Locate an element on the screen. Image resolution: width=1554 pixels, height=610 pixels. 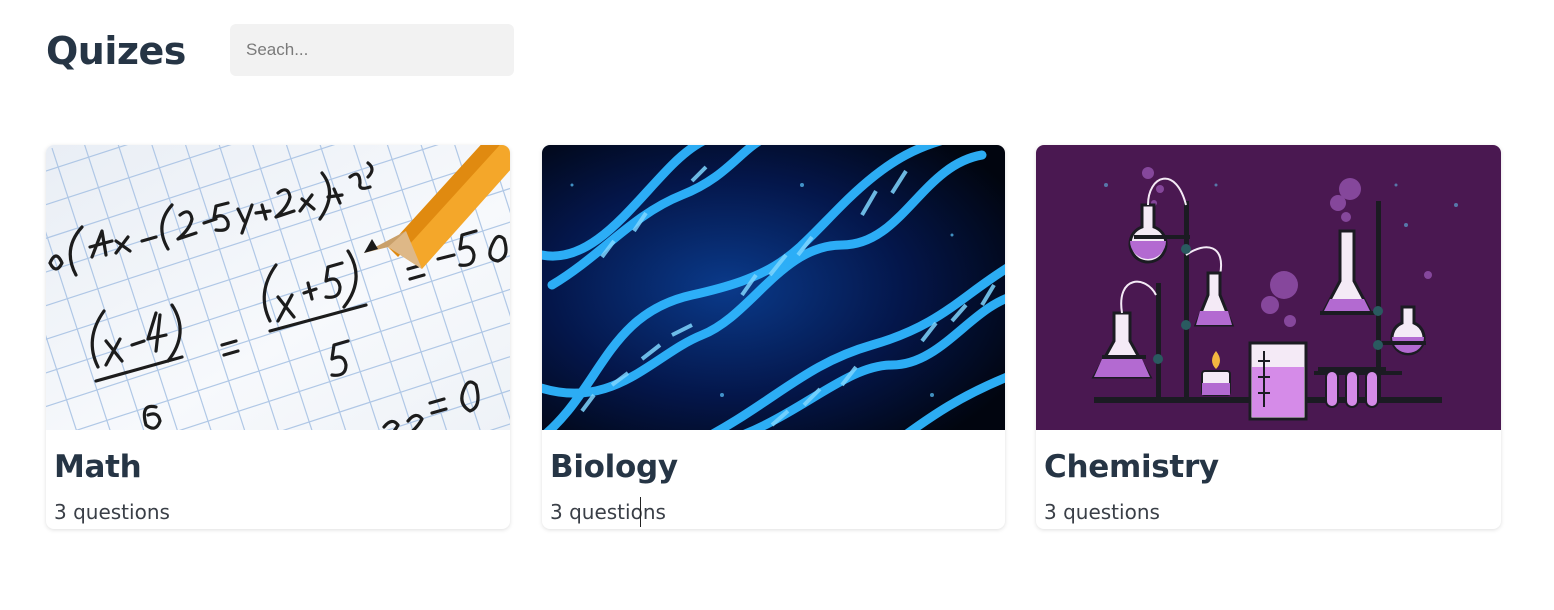
dna-helix-image is located at coordinates (773, 287).